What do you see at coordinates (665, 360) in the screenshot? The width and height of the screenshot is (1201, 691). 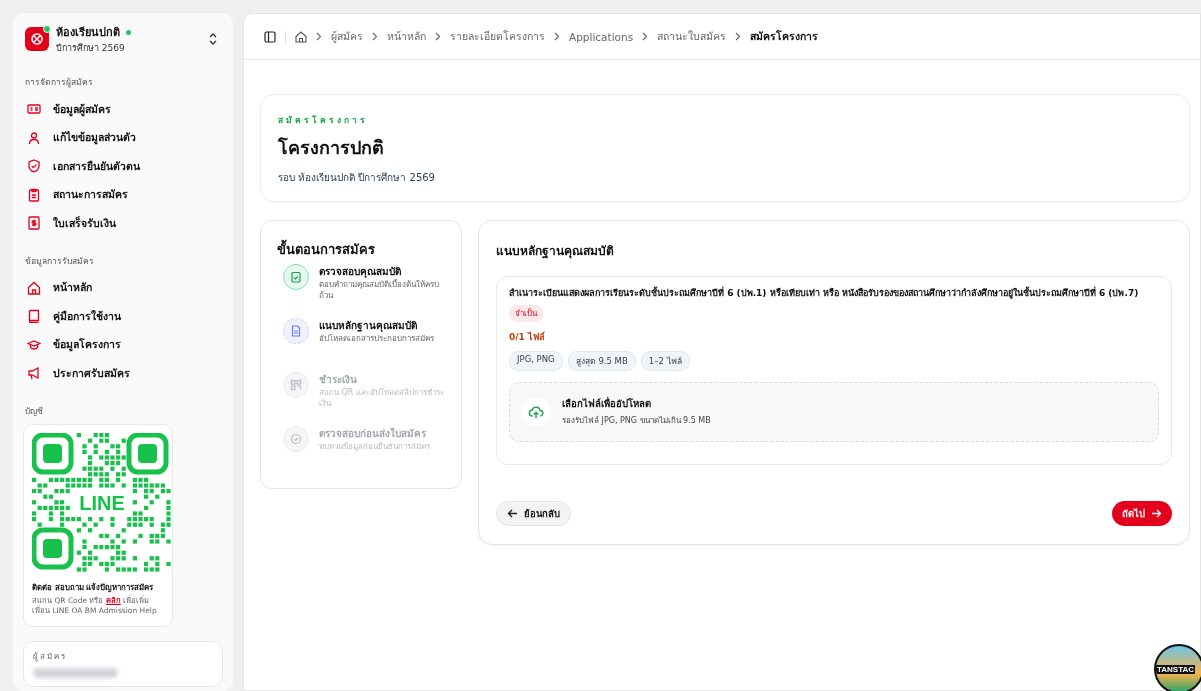 I see `file-requirement-tag: 1–2 ไฟล์` at bounding box center [665, 360].